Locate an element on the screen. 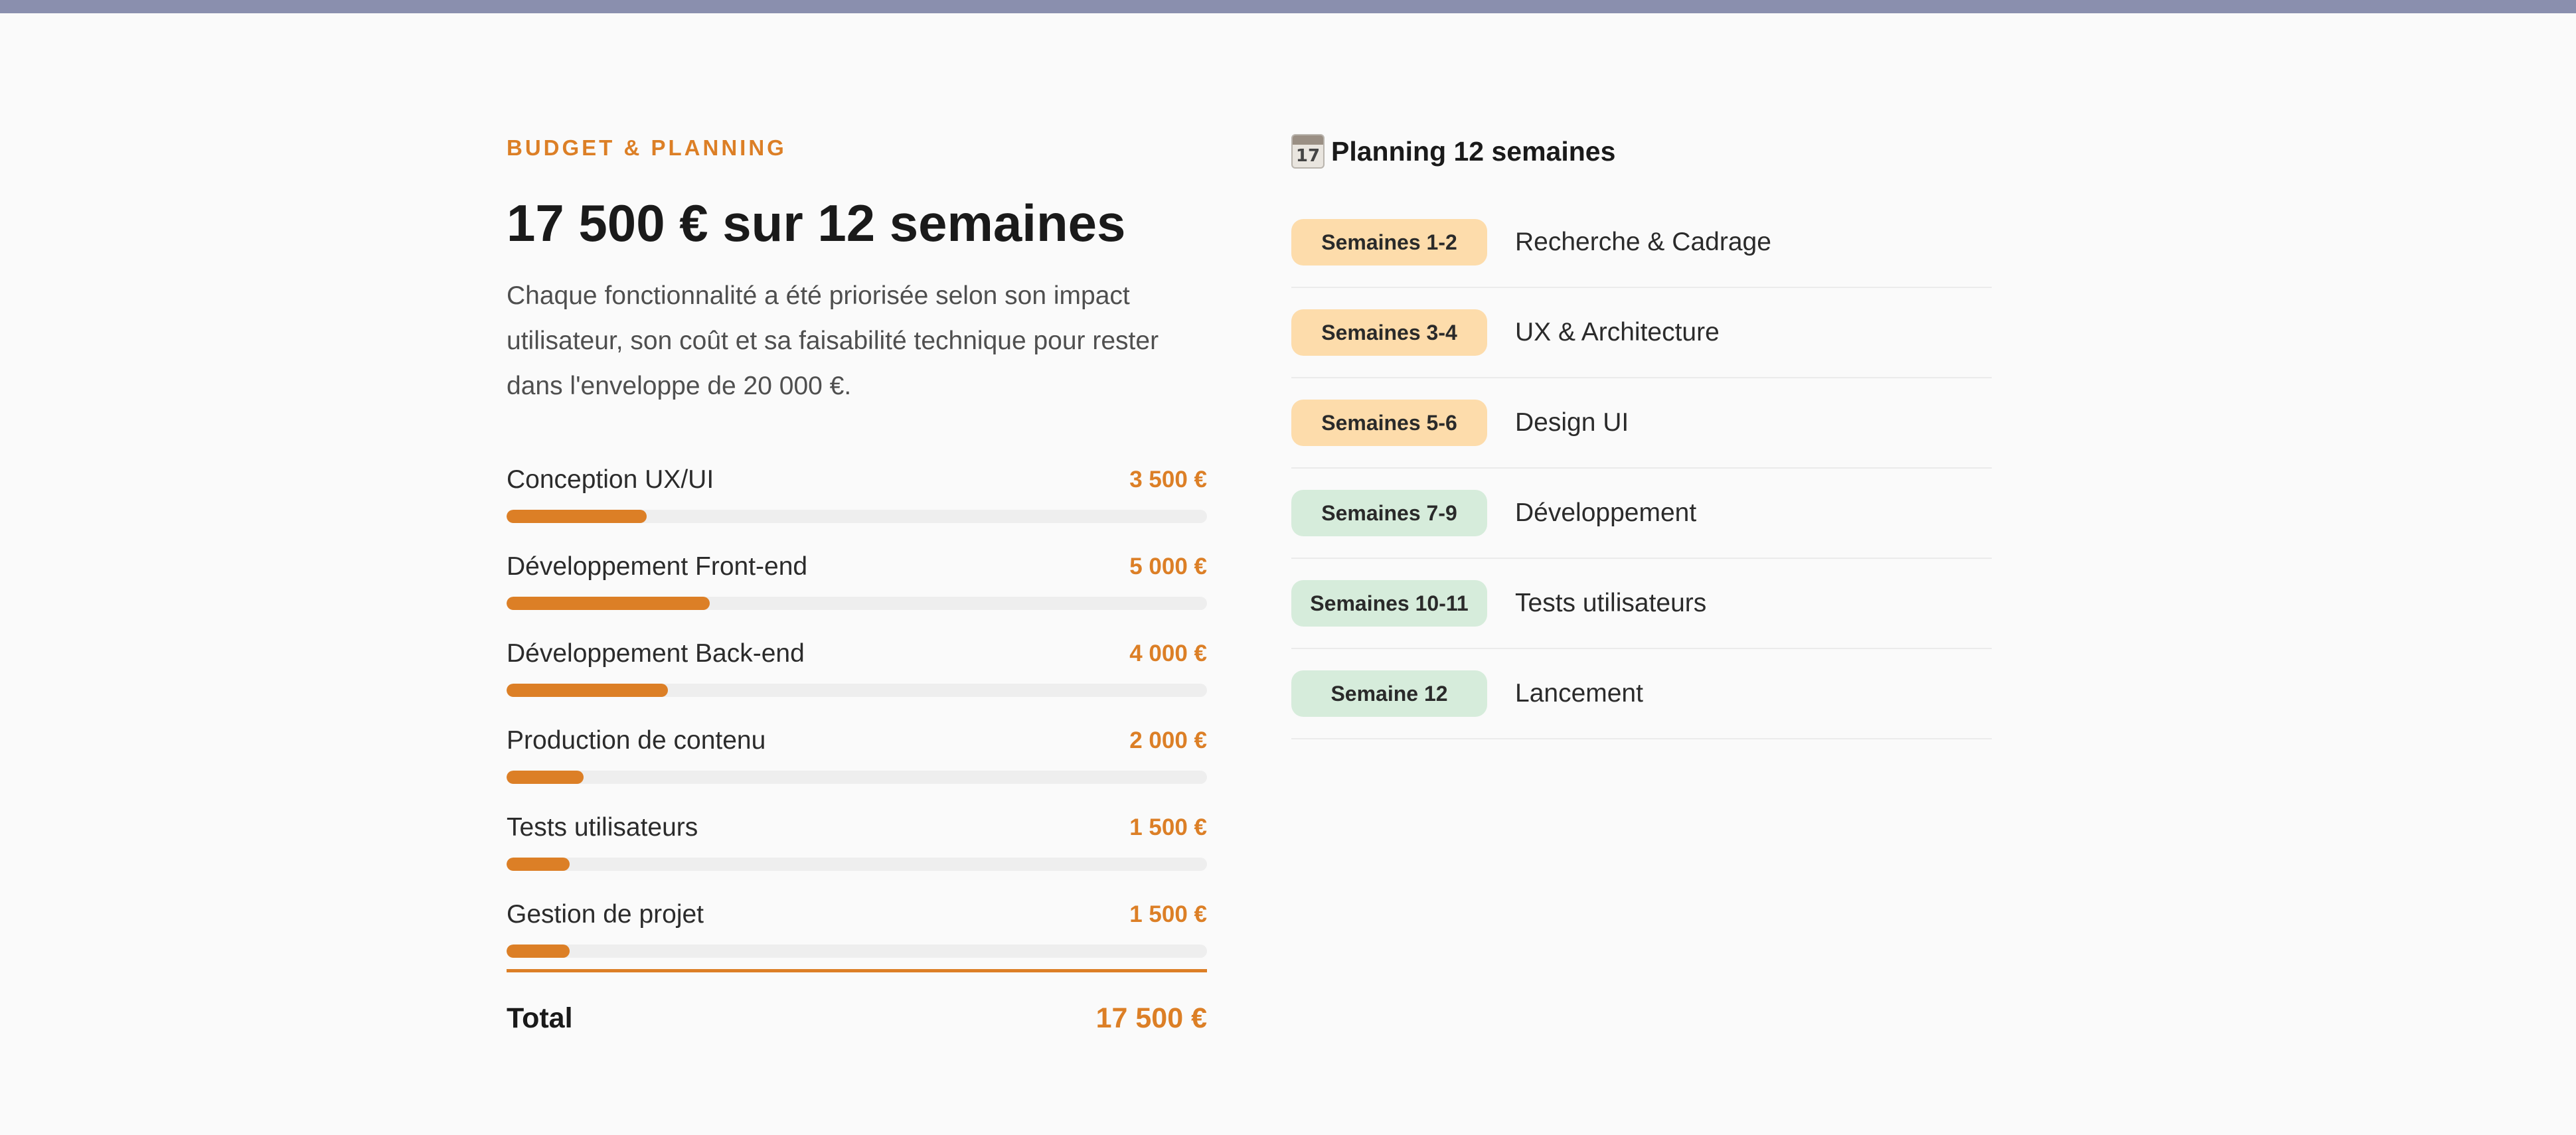  budget-item: Gestion de projet 1 500 € is located at coordinates (857, 933).